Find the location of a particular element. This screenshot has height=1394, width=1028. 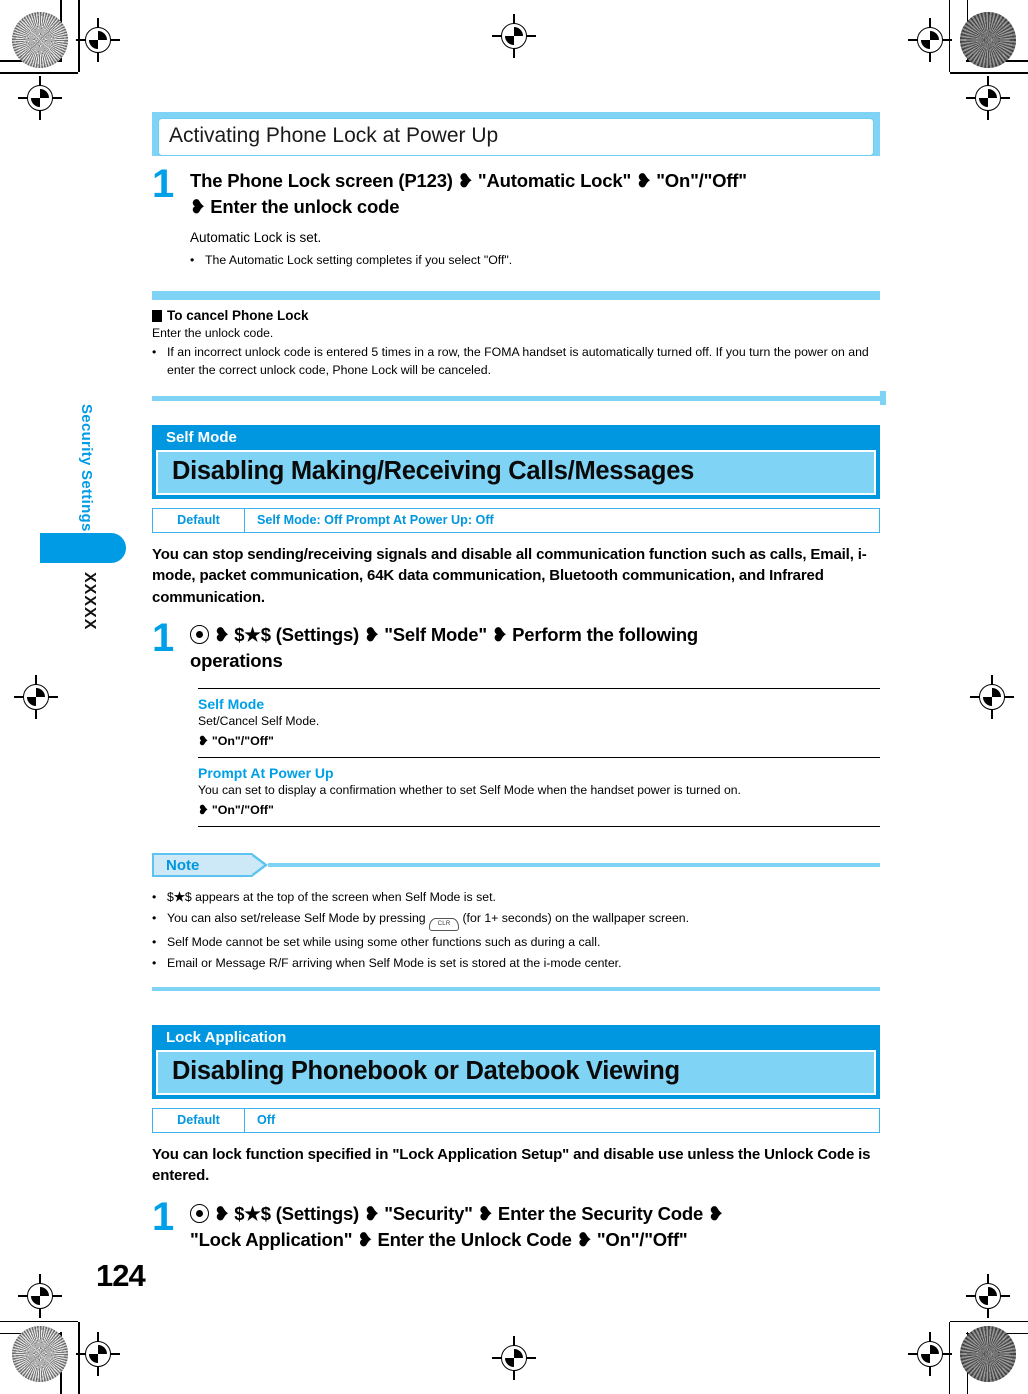

clear-key-icon: CLR is located at coordinates (444, 925).